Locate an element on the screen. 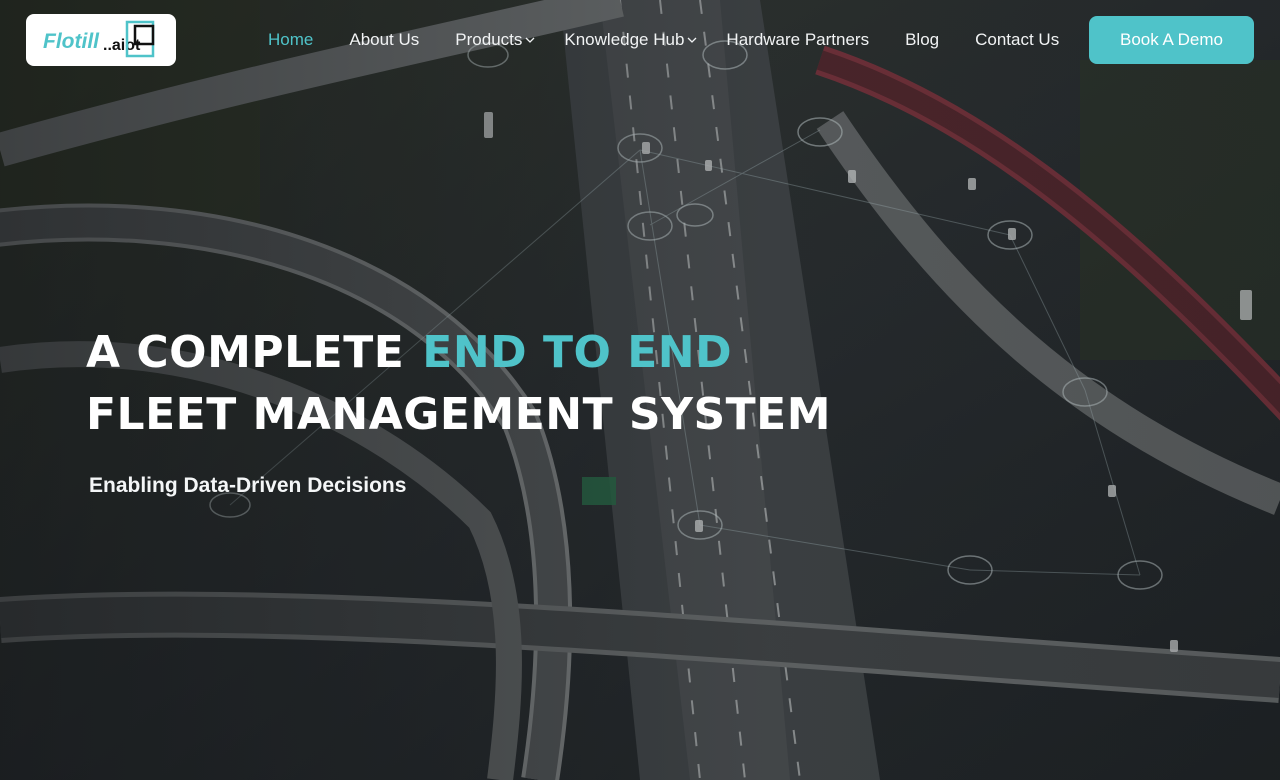 This screenshot has width=1280, height=780. headline-line-2: FLEET MANAGEMENT SYSTEM is located at coordinates (459, 414).